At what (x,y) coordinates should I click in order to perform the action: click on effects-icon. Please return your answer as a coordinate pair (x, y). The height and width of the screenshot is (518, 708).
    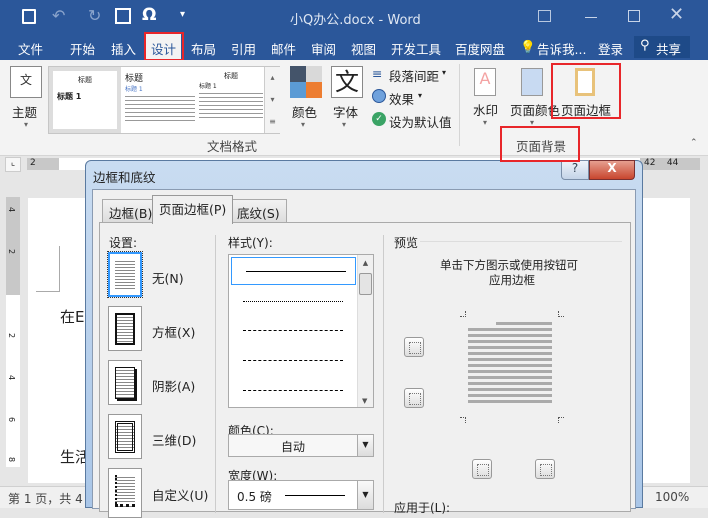
    Looking at the image, I should click on (379, 96).